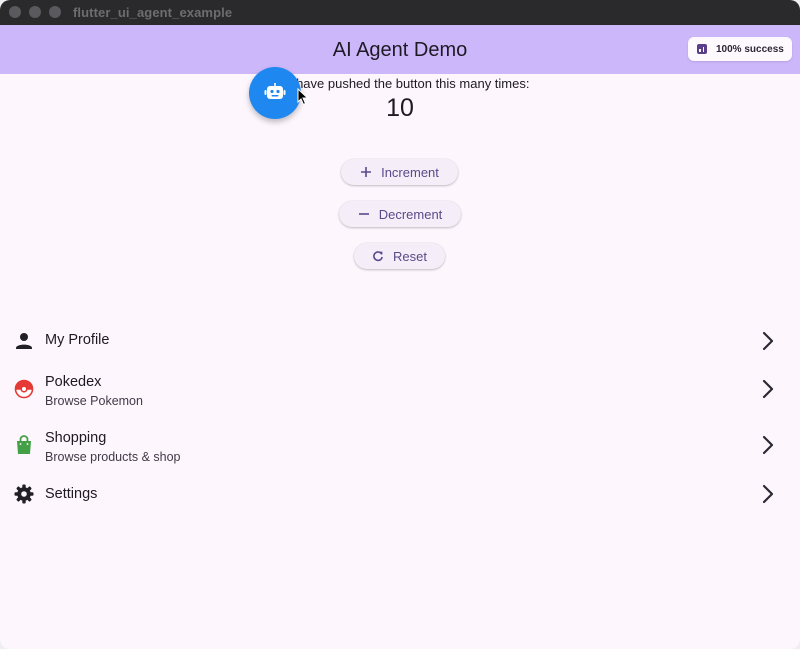  Describe the element at coordinates (750, 49) in the screenshot. I see `success-rate-label: 100% success` at that location.